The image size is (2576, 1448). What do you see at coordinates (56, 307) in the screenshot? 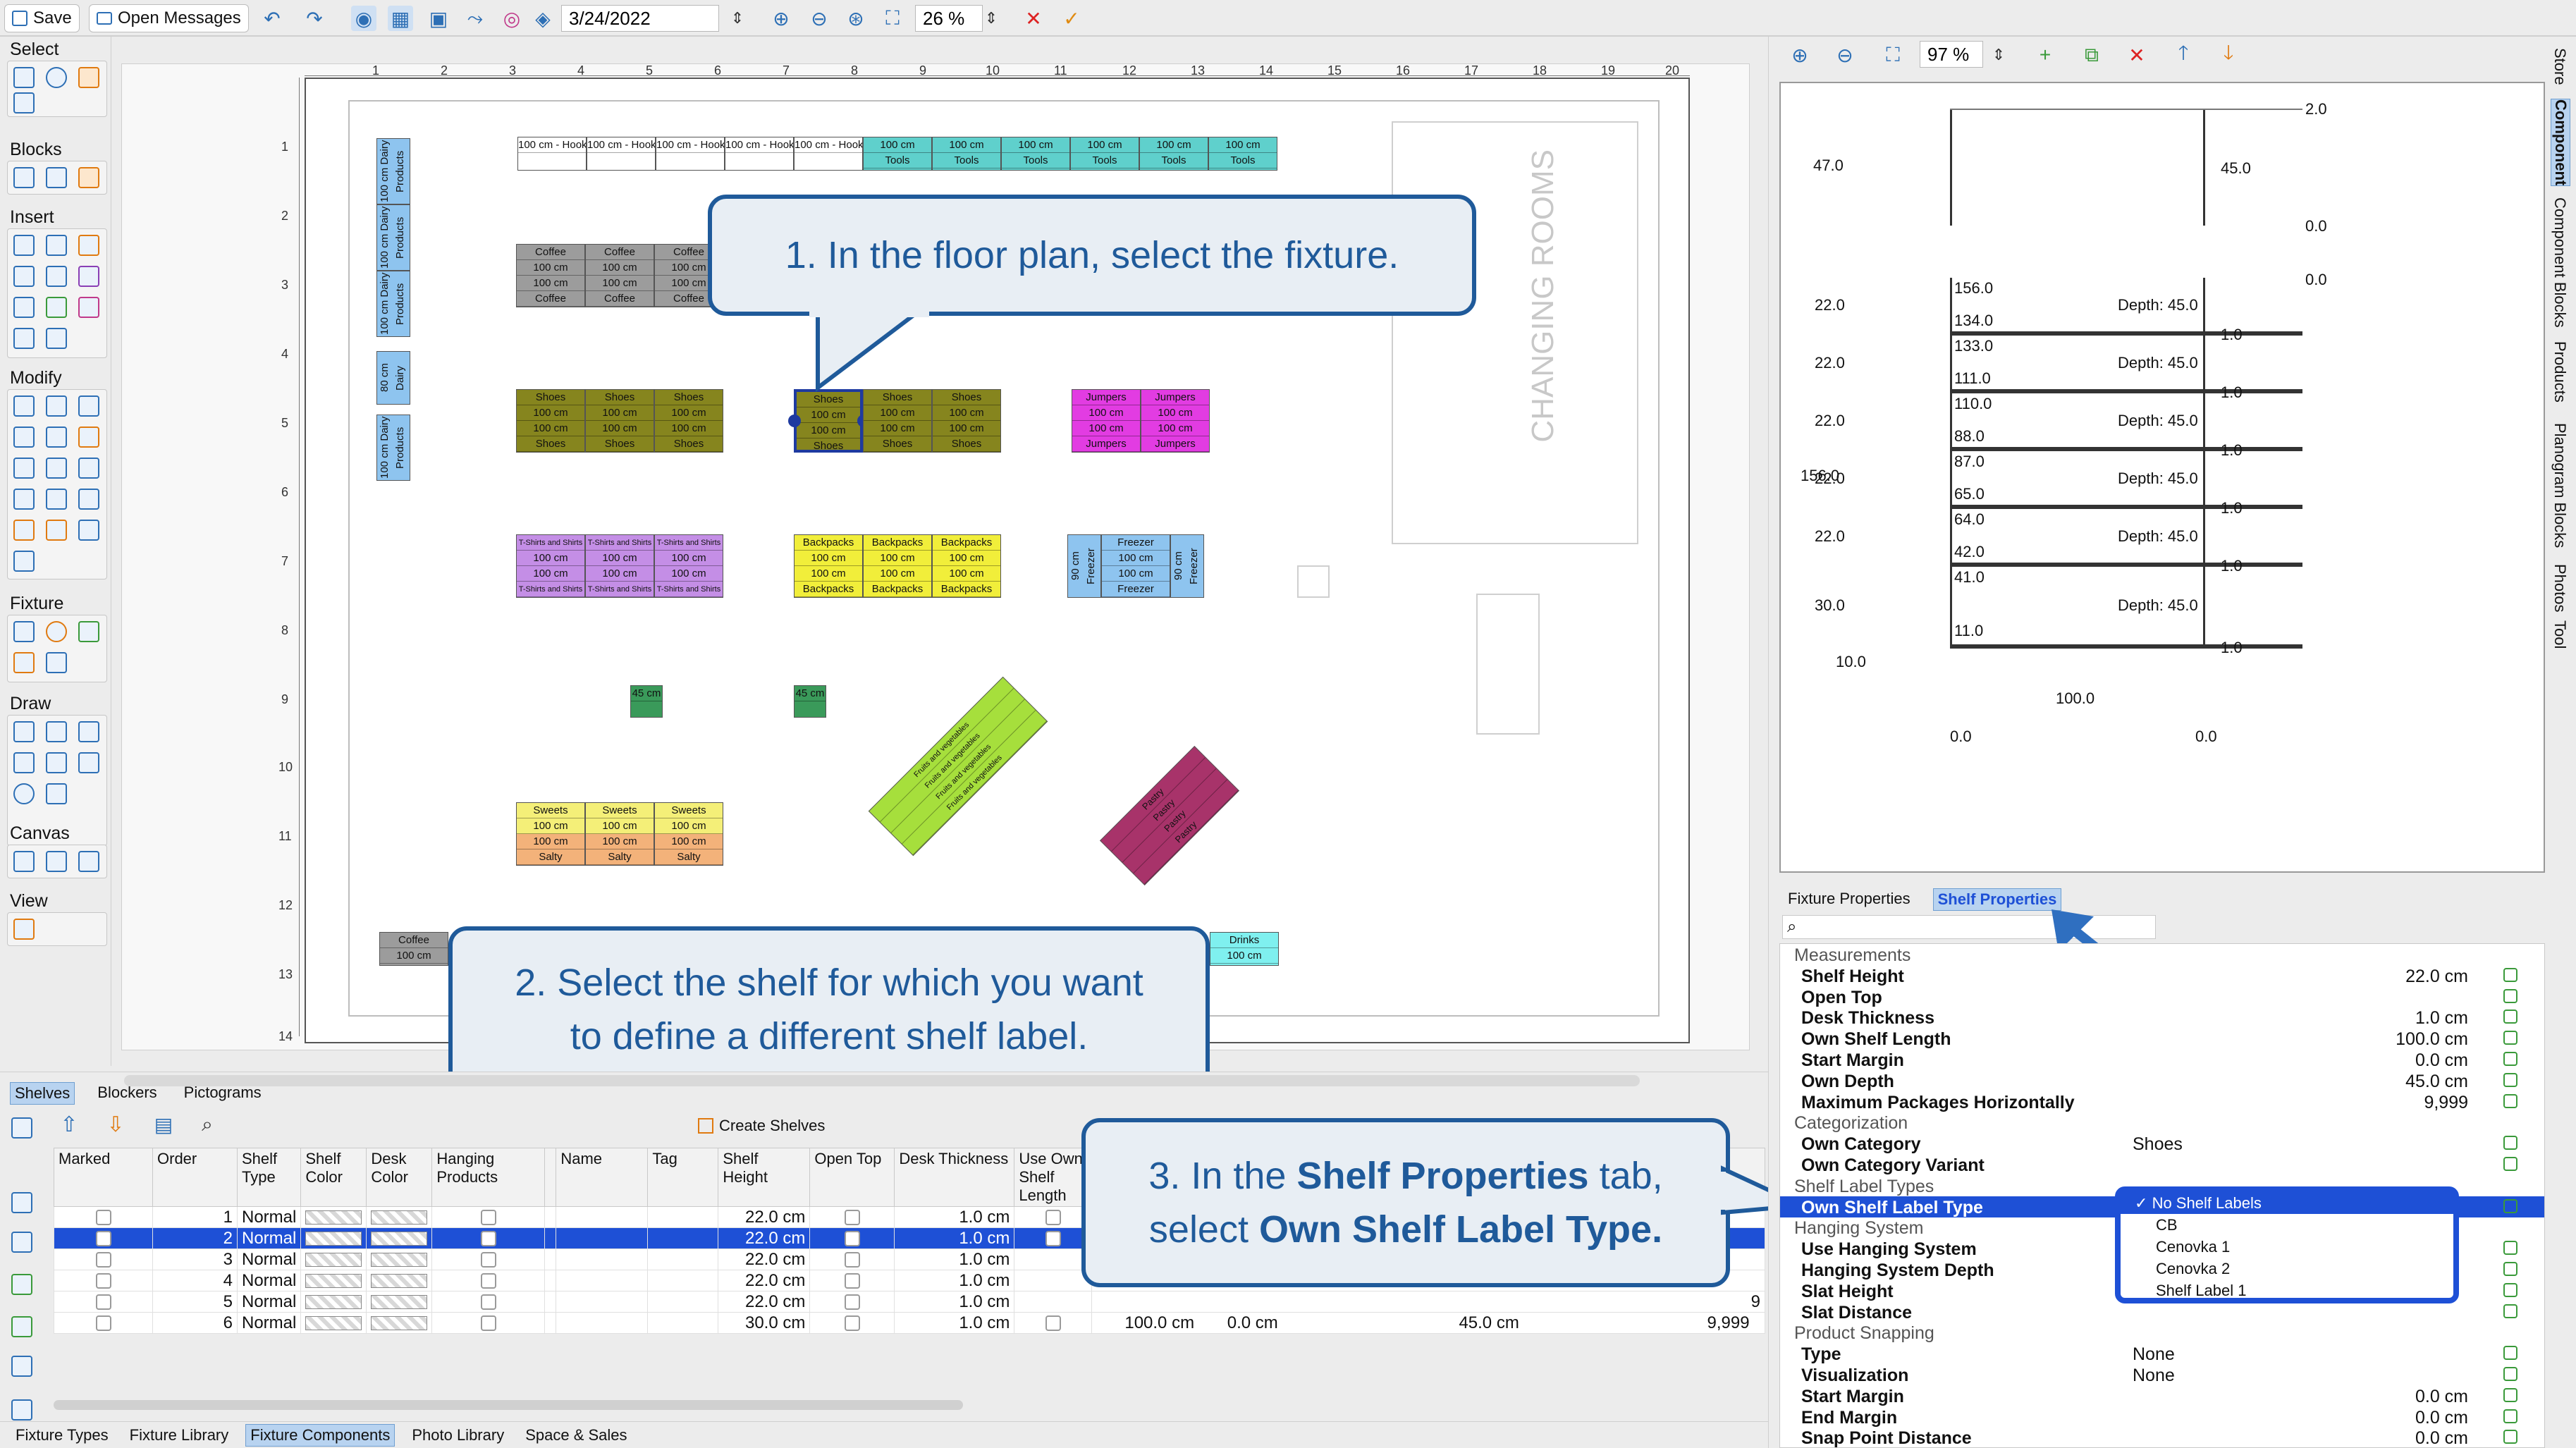
I see `insert-line-icon` at bounding box center [56, 307].